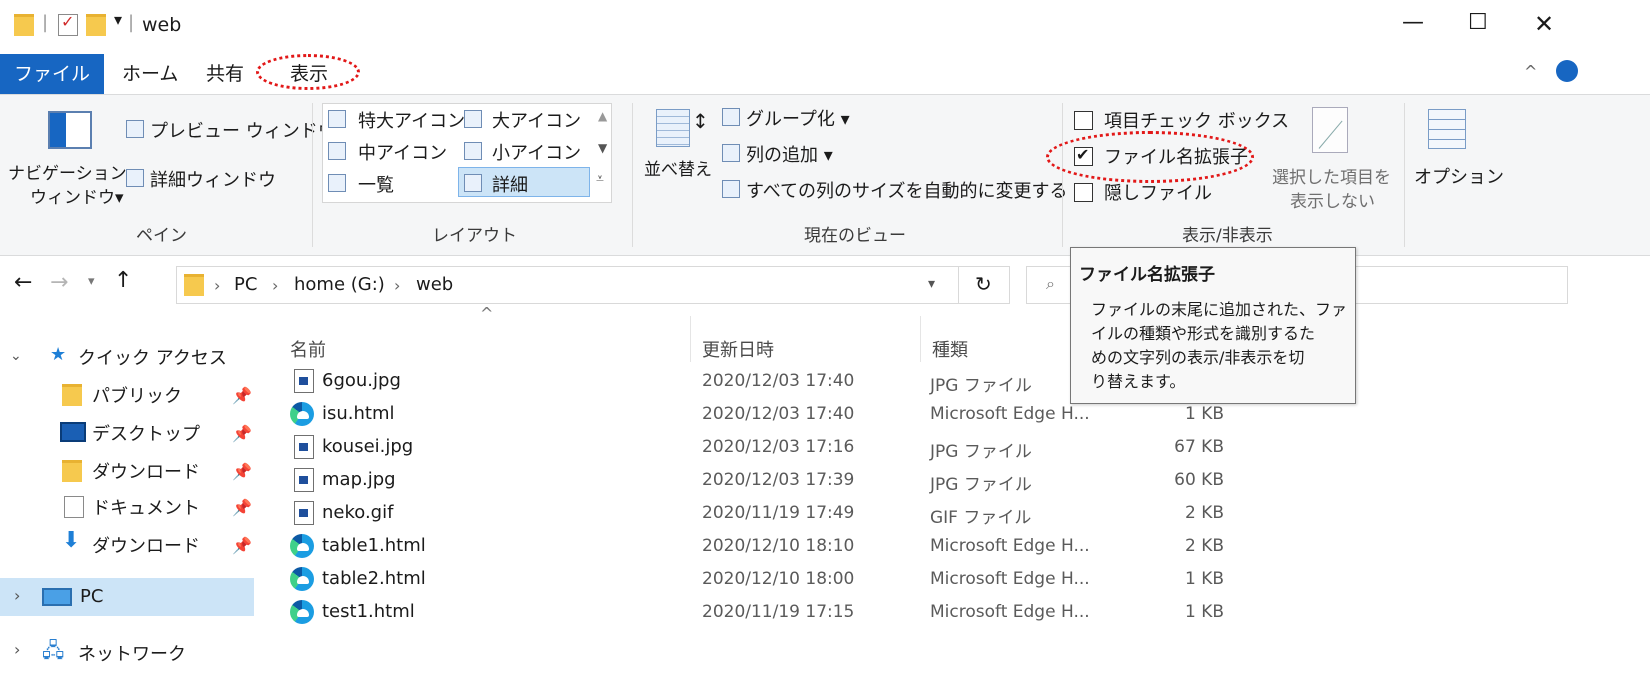  Describe the element at coordinates (213, 179) in the screenshot. I see `details-pane-button: 詳細ウィンドウ` at that location.